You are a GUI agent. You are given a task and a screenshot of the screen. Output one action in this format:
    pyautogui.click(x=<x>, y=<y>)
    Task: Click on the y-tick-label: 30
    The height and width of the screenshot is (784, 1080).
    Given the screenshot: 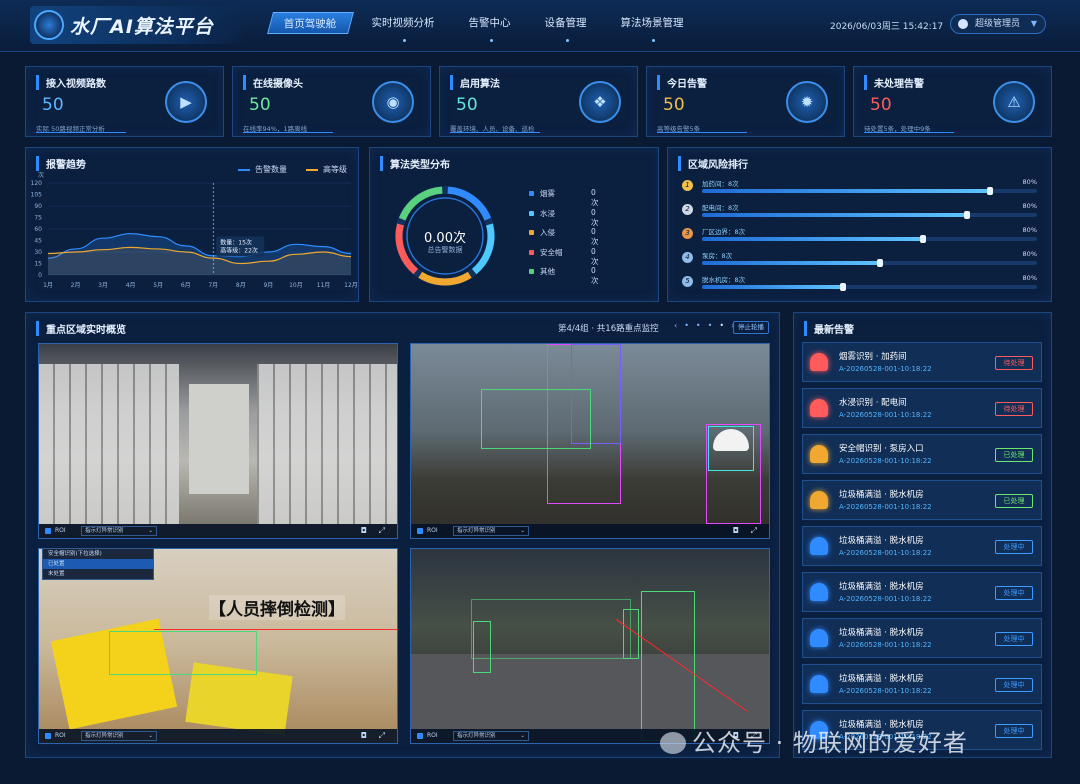 What is the action you would take?
    pyautogui.click(x=38, y=252)
    